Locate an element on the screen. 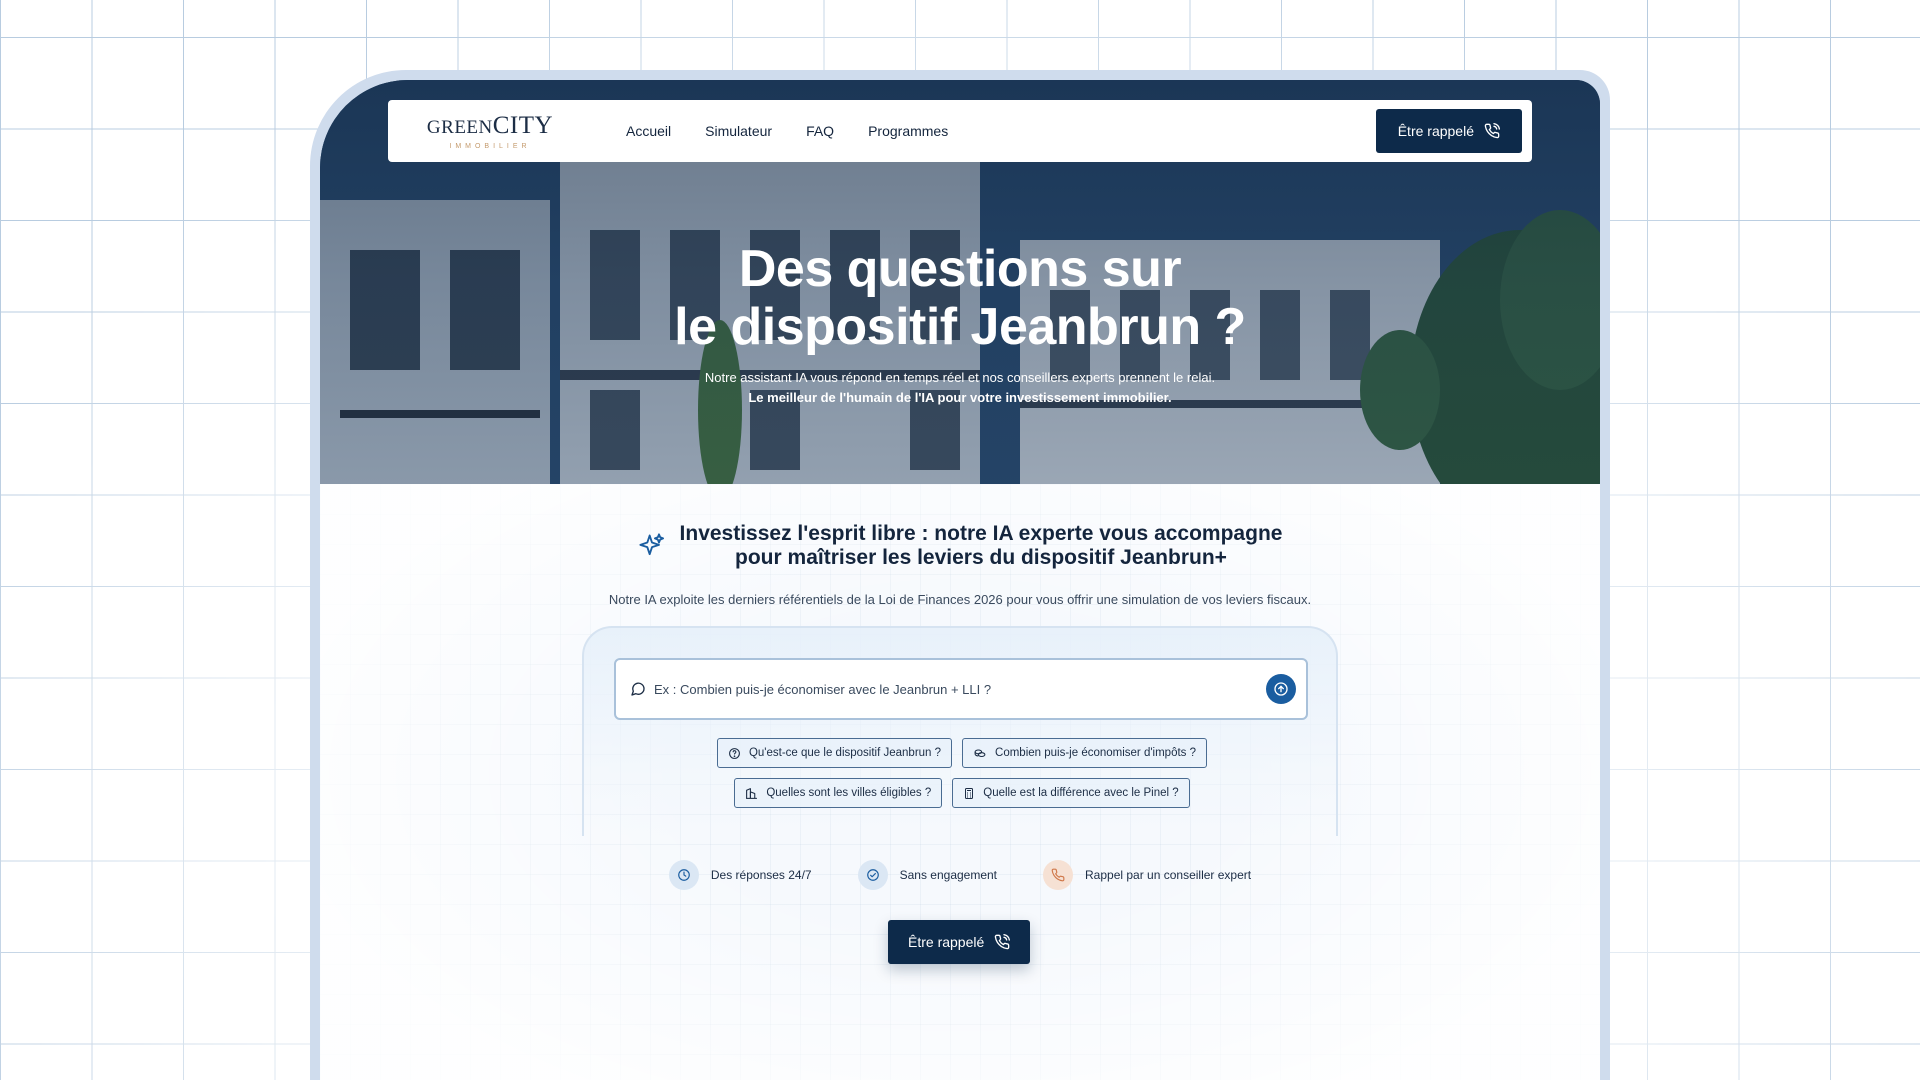  nav-link-programmes: Programmes is located at coordinates (908, 131).